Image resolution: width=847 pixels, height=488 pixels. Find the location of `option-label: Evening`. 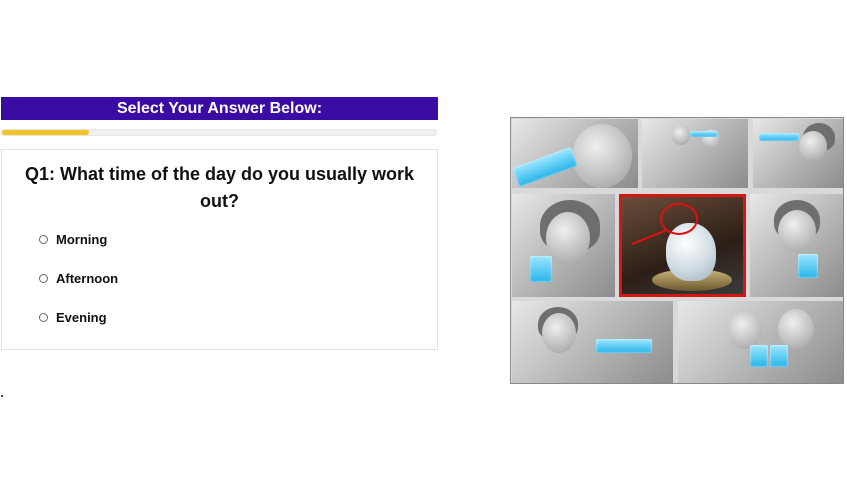

option-label: Evening is located at coordinates (81, 317).